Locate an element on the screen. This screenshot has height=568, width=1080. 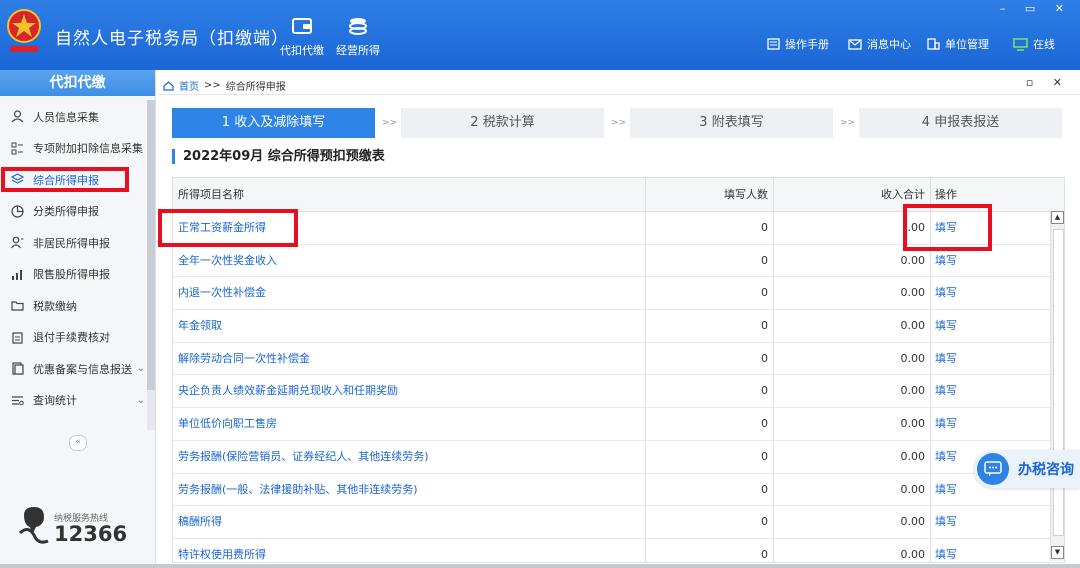
sidebar-item-label: 非居民所得申报 is located at coordinates (71, 243).